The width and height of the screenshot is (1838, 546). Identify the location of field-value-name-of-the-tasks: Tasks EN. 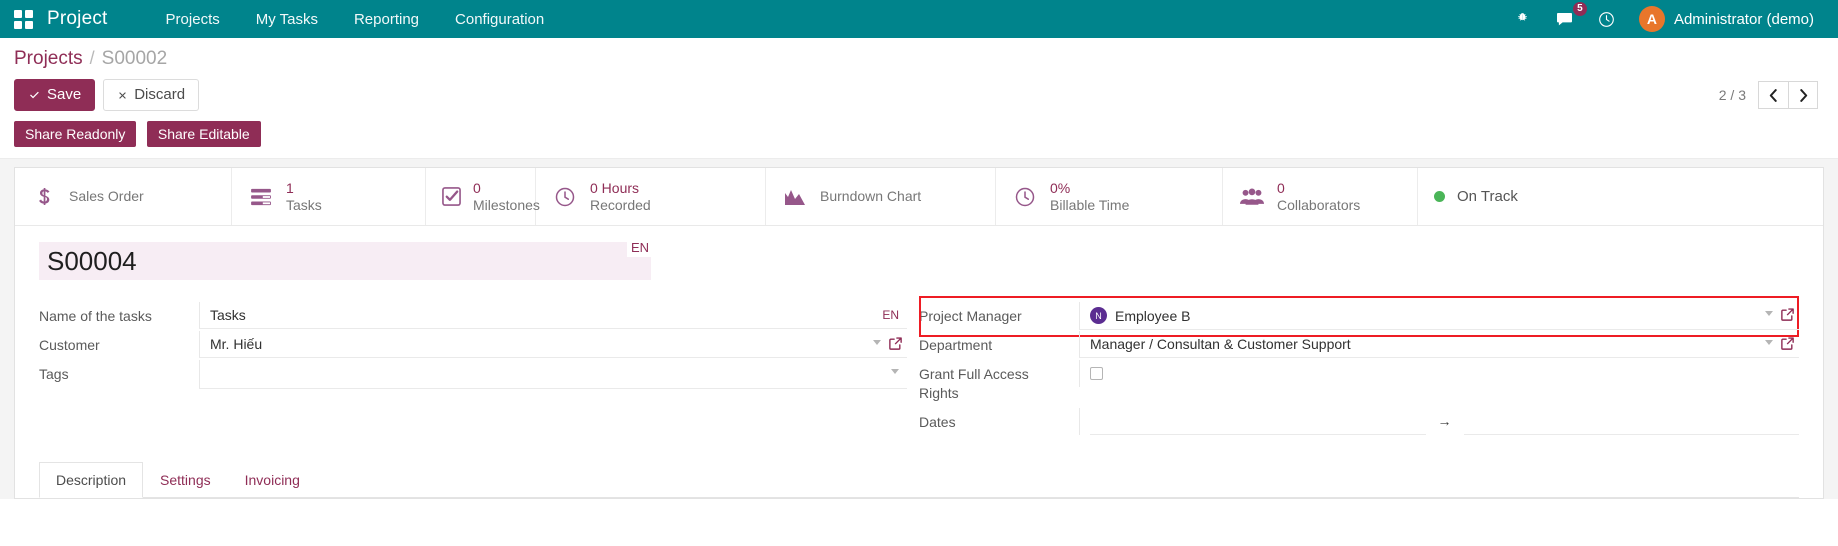
(553, 316).